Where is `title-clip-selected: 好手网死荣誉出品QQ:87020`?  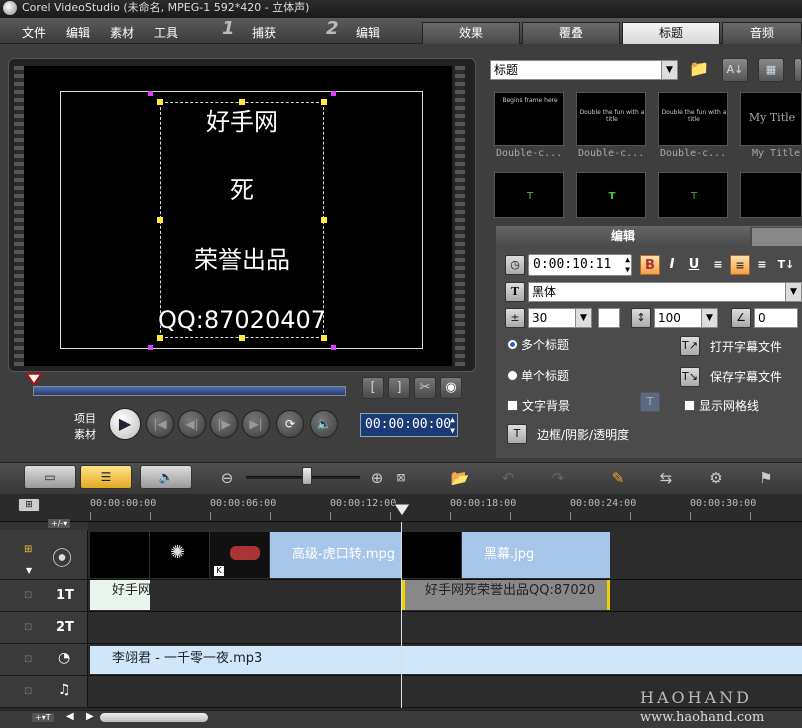
title-clip-selected: 好手网死荣誉出品QQ:87020 is located at coordinates (506, 595).